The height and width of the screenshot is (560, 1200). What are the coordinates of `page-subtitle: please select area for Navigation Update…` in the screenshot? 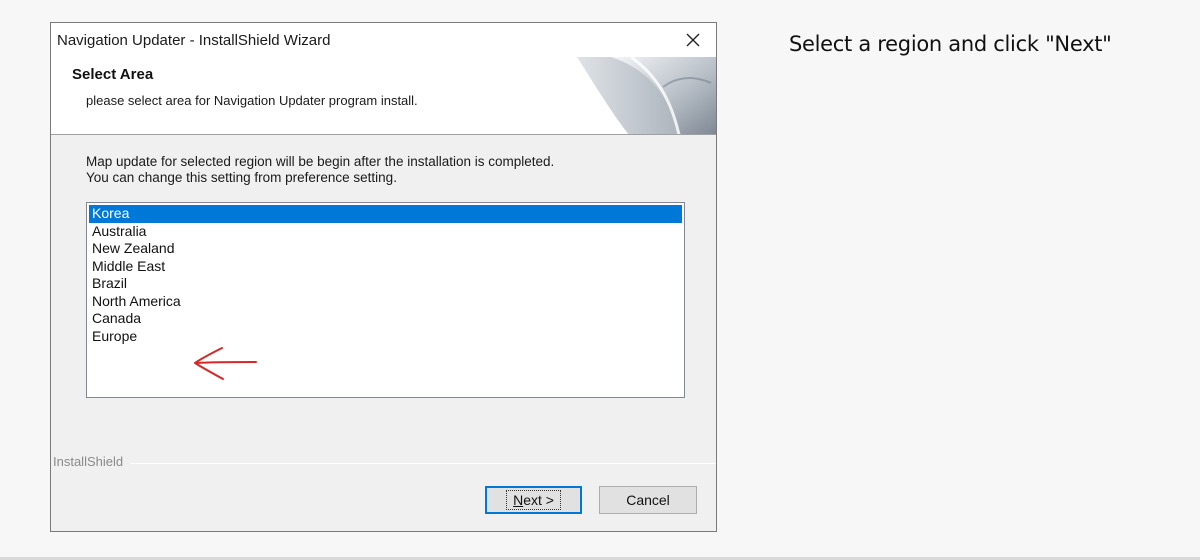 It's located at (252, 100).